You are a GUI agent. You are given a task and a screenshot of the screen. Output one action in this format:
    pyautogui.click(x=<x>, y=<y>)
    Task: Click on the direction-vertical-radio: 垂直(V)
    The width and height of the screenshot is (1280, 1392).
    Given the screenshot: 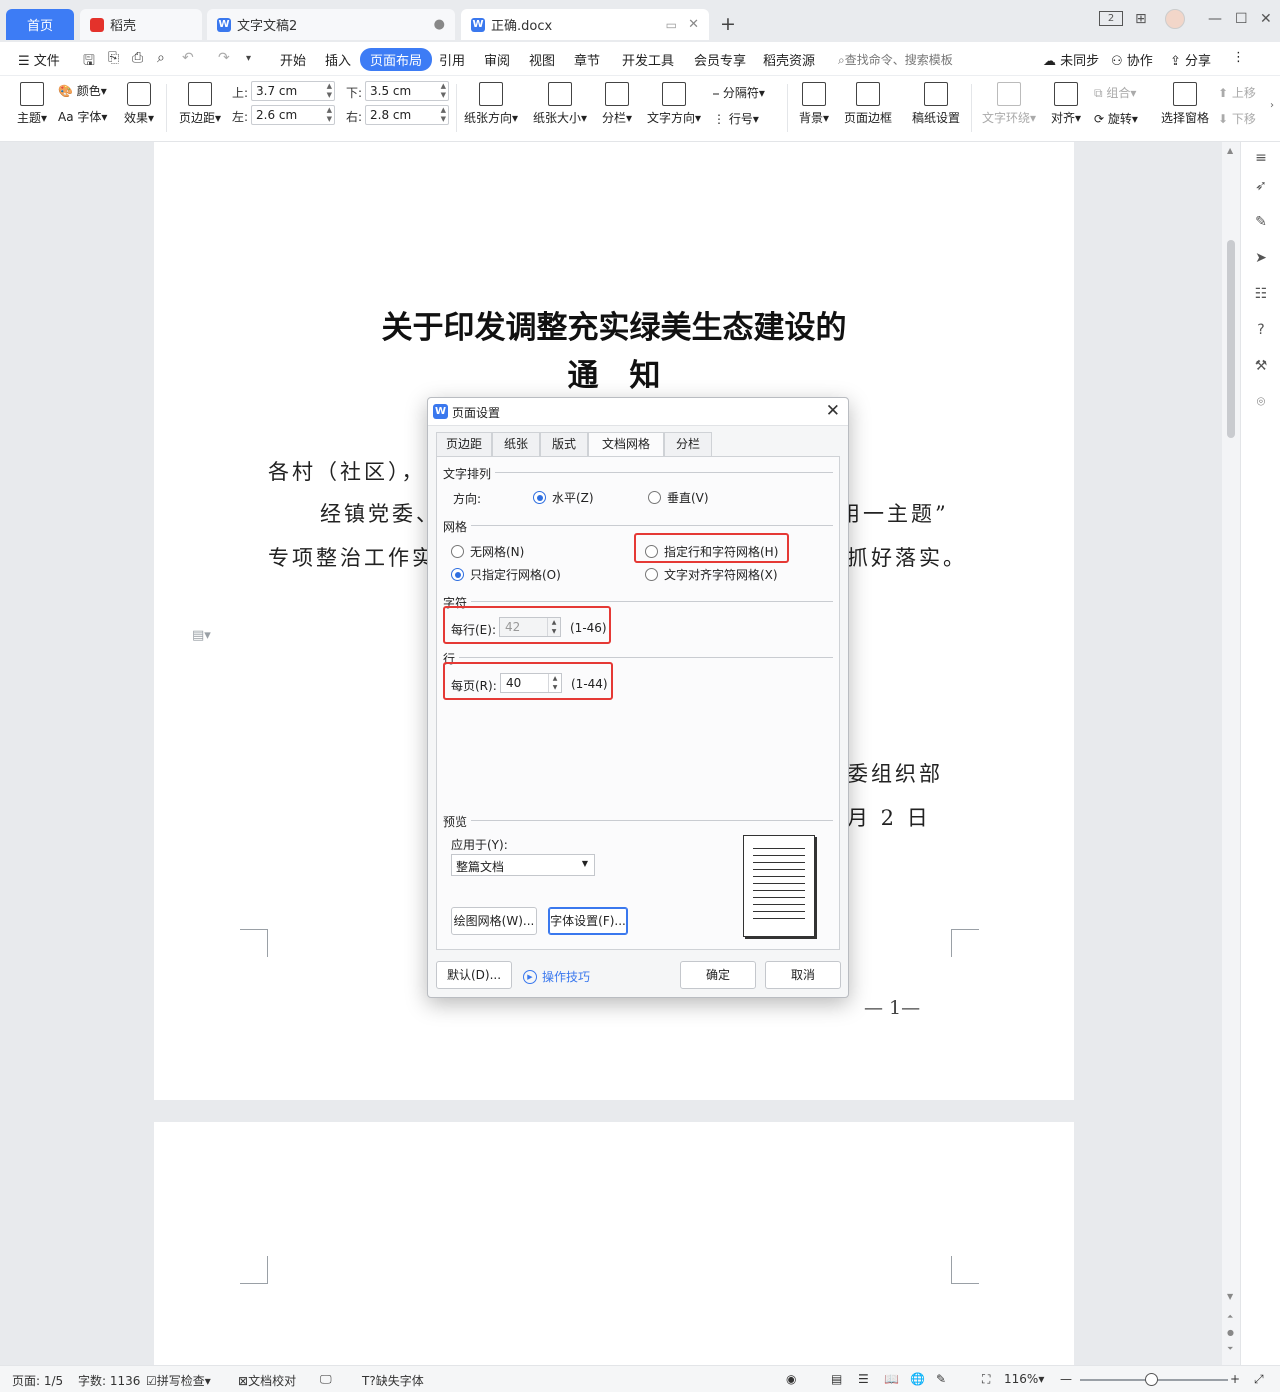 What is the action you would take?
    pyautogui.click(x=678, y=497)
    